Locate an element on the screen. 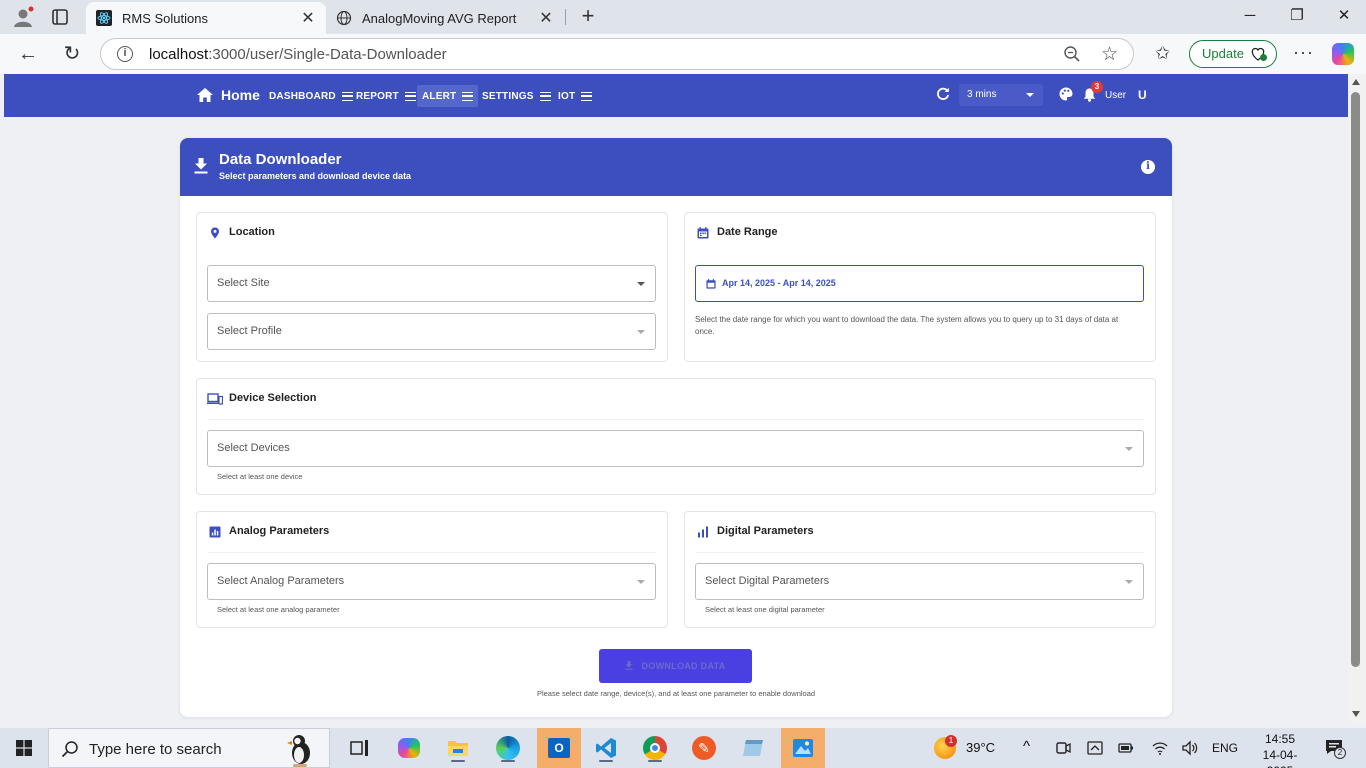 The width and height of the screenshot is (1366, 768). devices-select: Select Devices is located at coordinates (675, 448).